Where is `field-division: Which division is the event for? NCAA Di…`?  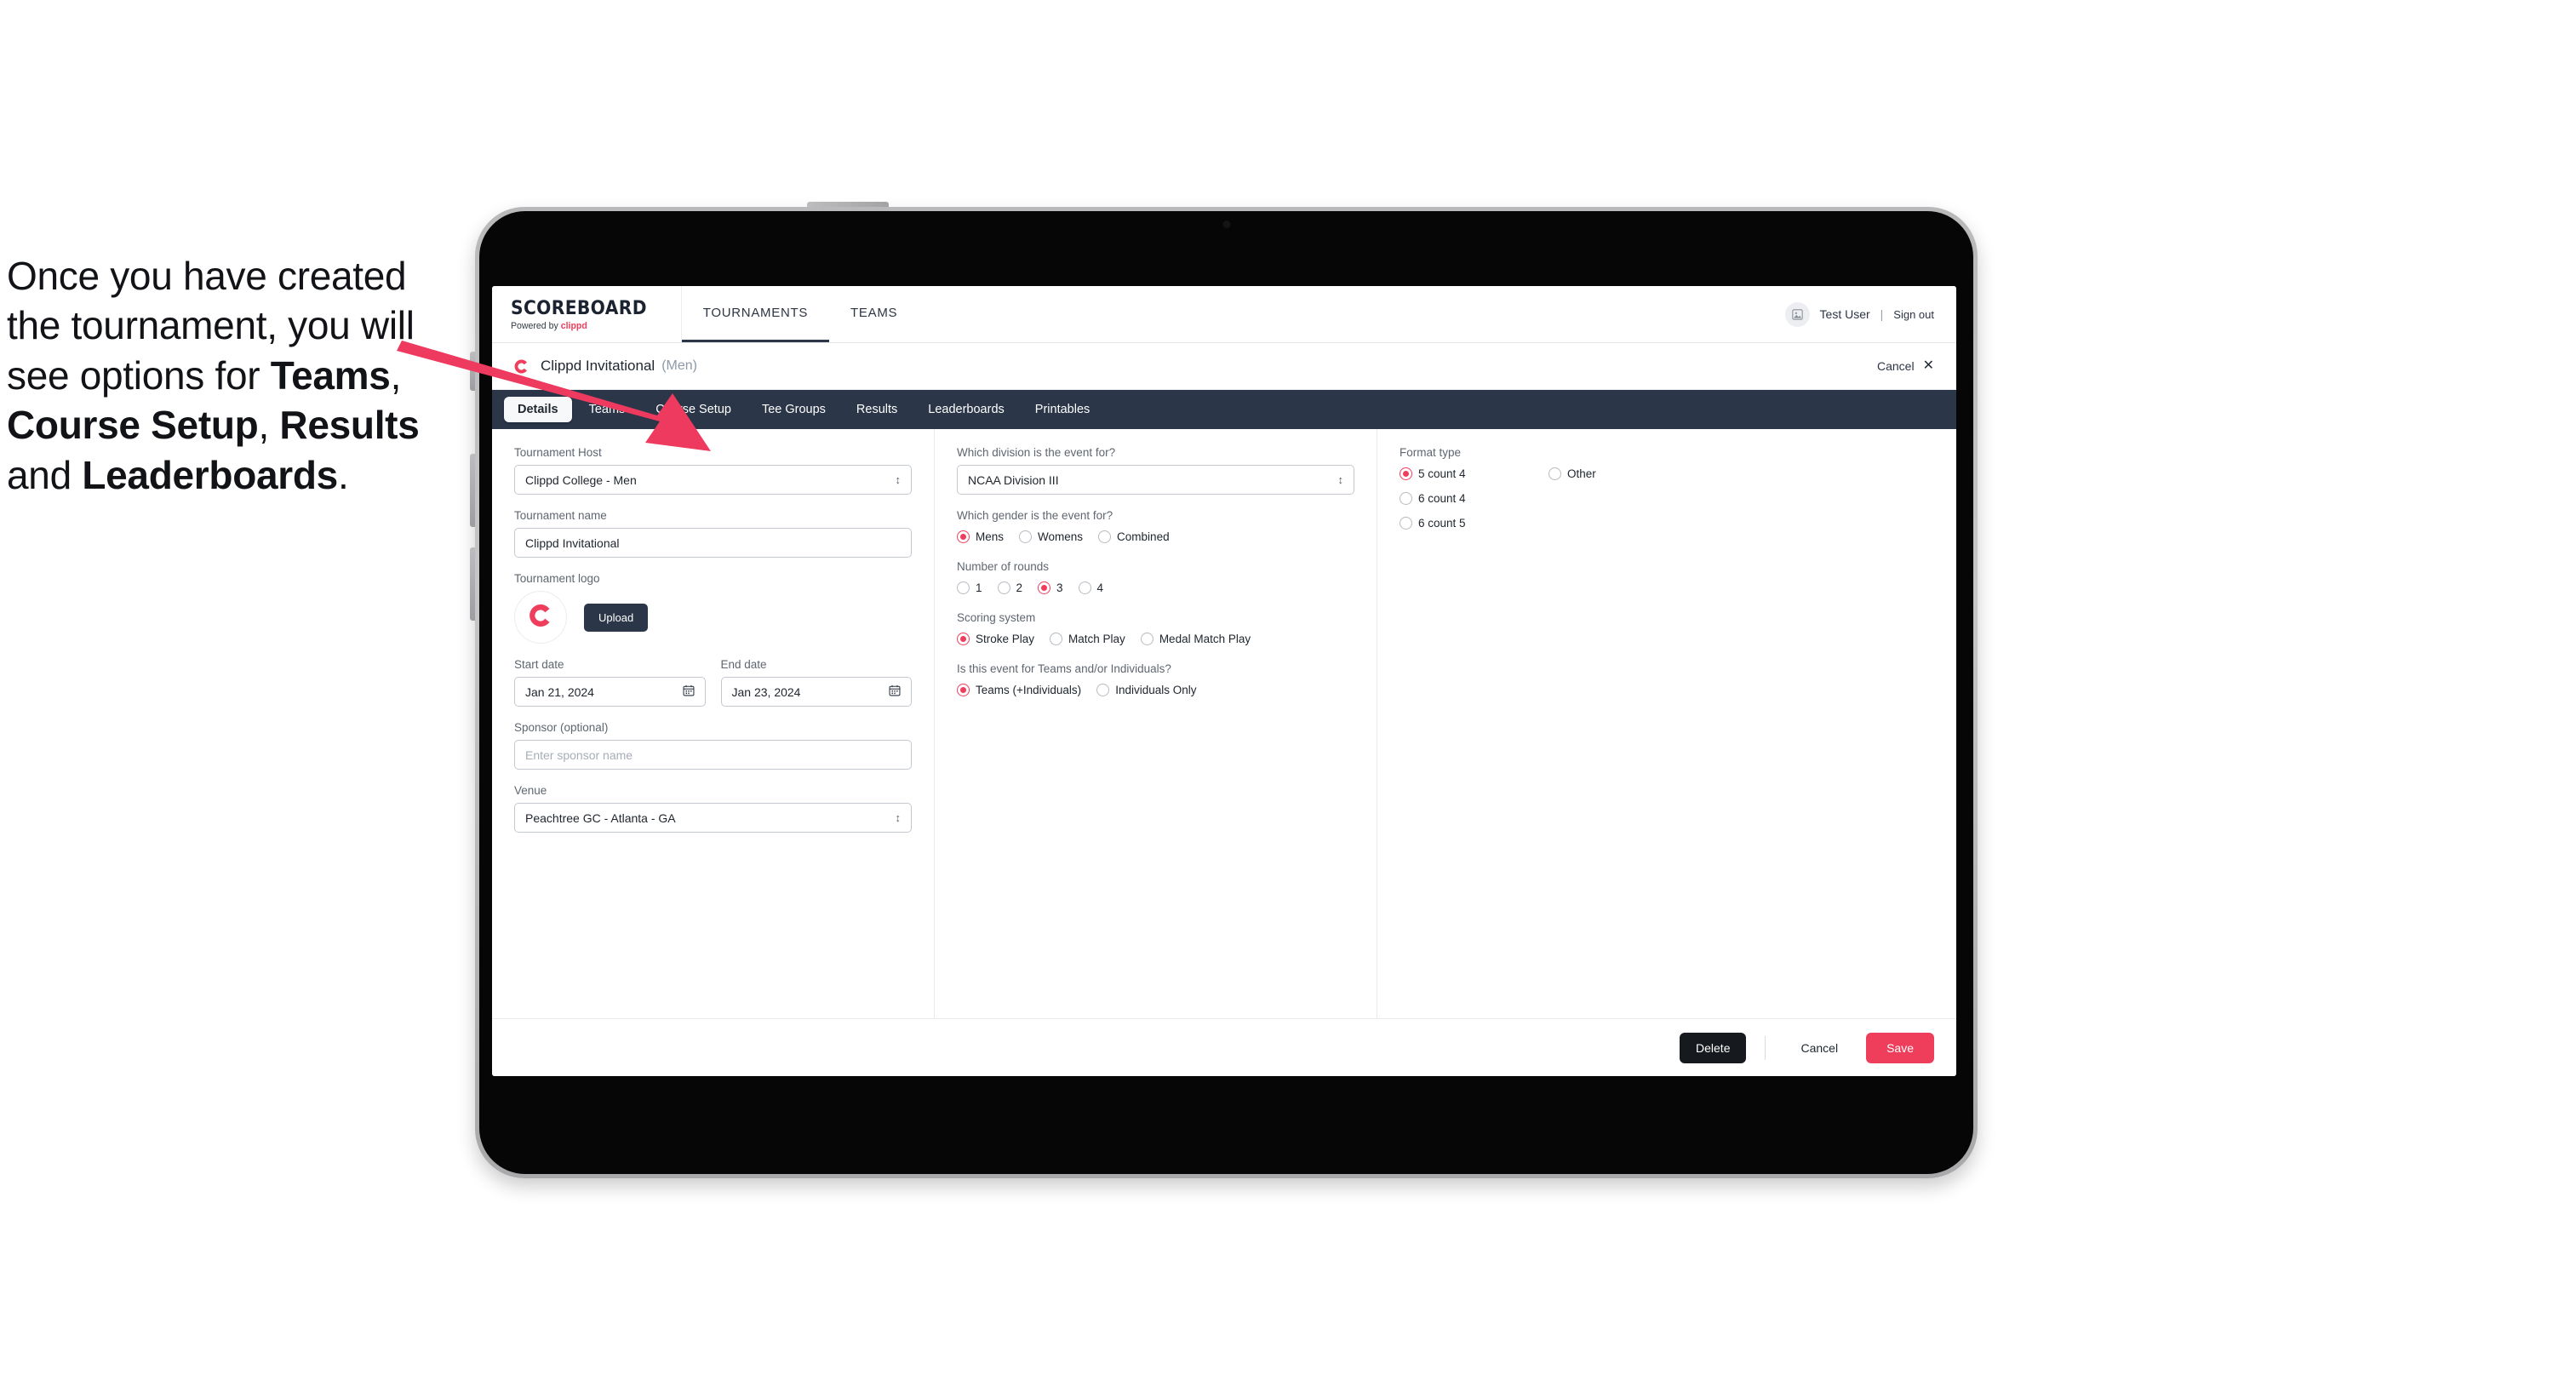 field-division: Which division is the event for? NCAA Di… is located at coordinates (1156, 470).